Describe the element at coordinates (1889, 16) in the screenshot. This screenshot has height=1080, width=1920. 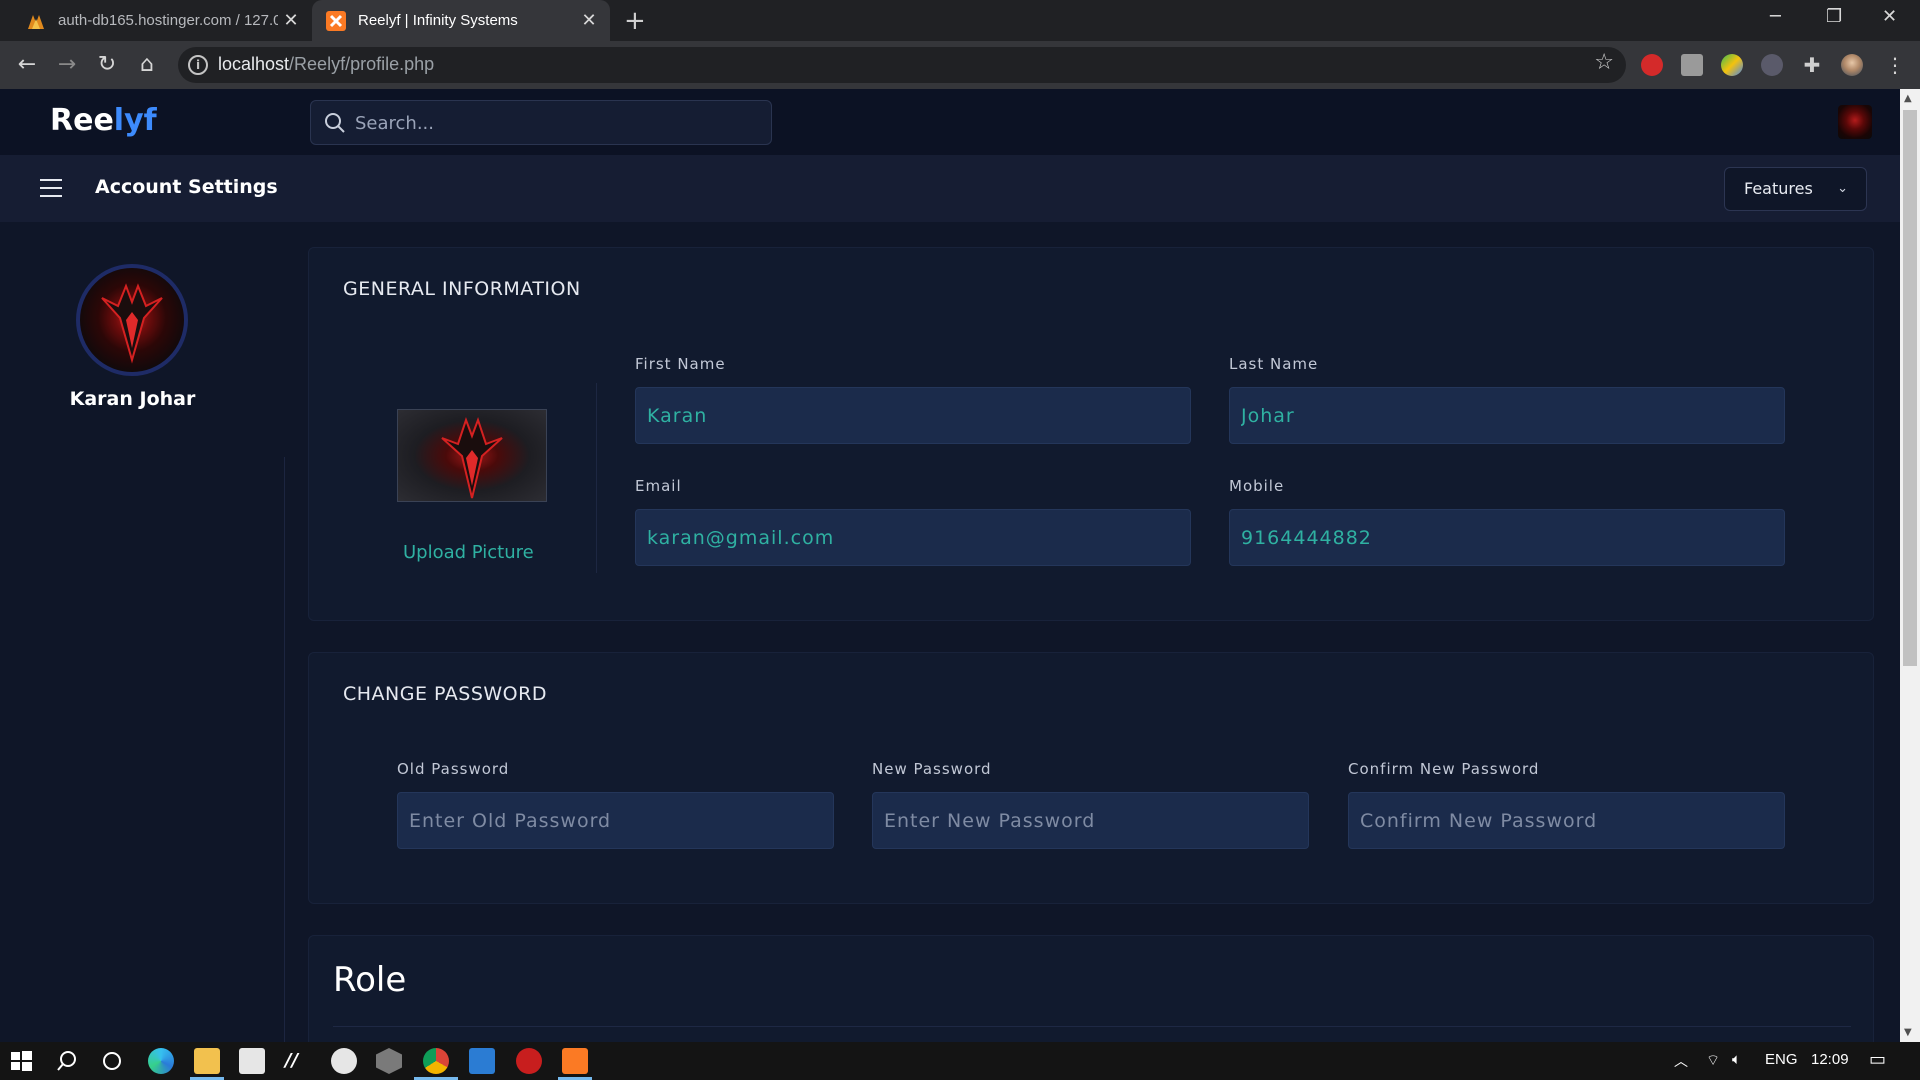
I see `close-window-icon: ✕` at that location.